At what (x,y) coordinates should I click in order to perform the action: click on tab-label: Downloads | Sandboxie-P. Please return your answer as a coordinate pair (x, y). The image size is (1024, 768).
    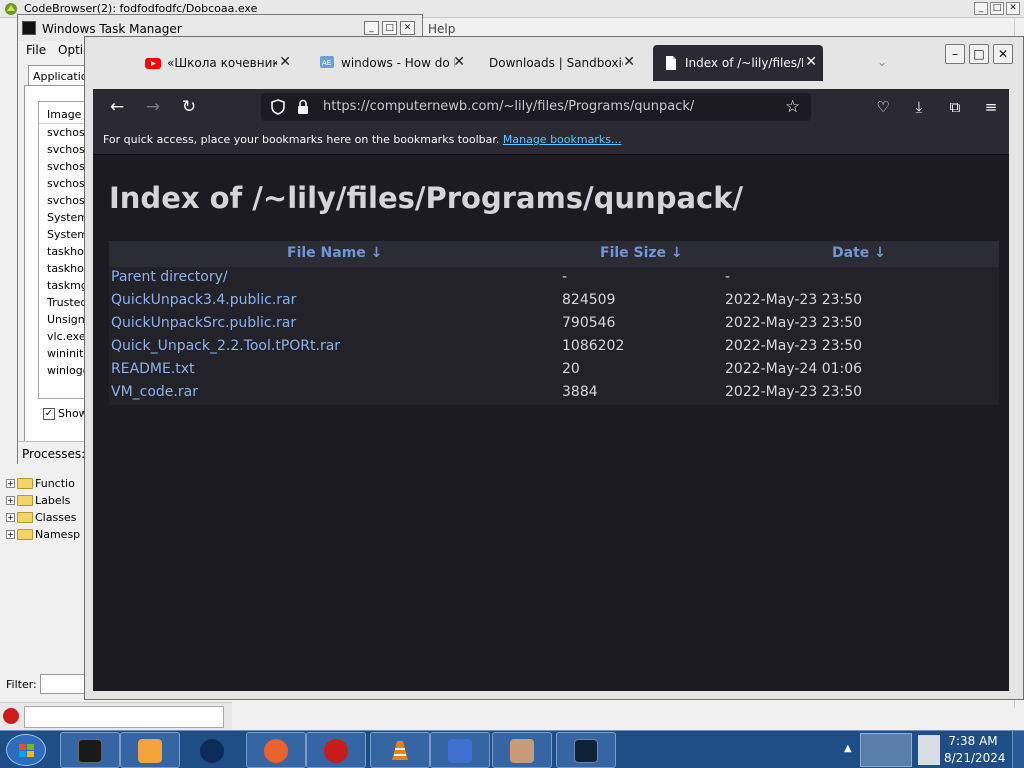
    Looking at the image, I should click on (556, 63).